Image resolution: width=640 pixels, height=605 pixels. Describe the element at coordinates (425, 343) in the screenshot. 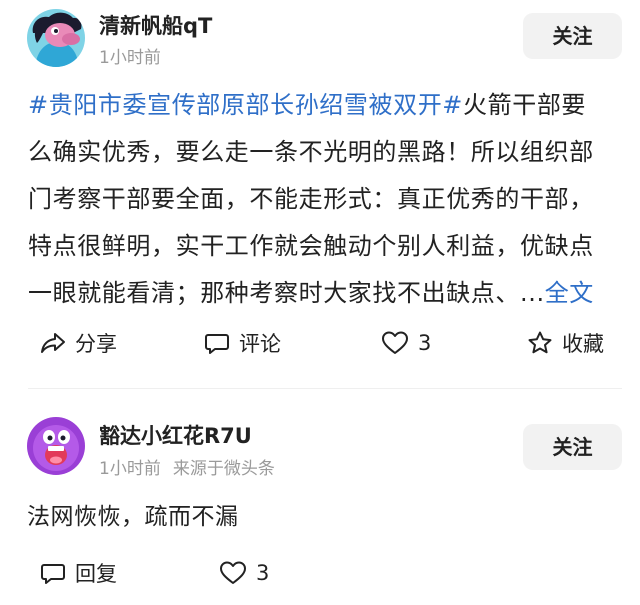

I see `like-count: 3` at that location.